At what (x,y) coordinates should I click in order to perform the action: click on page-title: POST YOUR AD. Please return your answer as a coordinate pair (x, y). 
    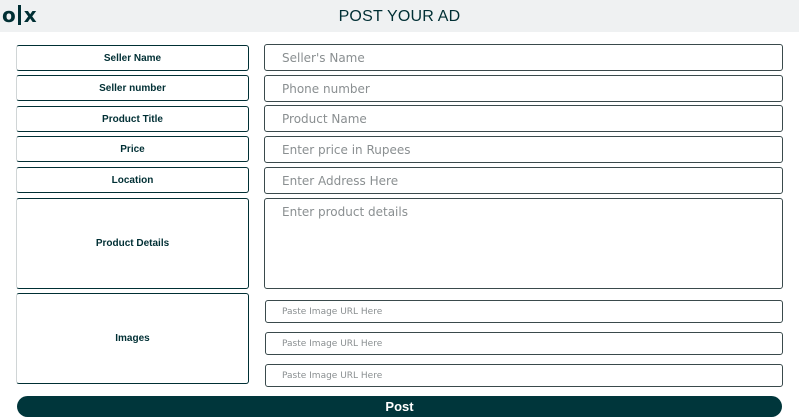
    Looking at the image, I should click on (399, 16).